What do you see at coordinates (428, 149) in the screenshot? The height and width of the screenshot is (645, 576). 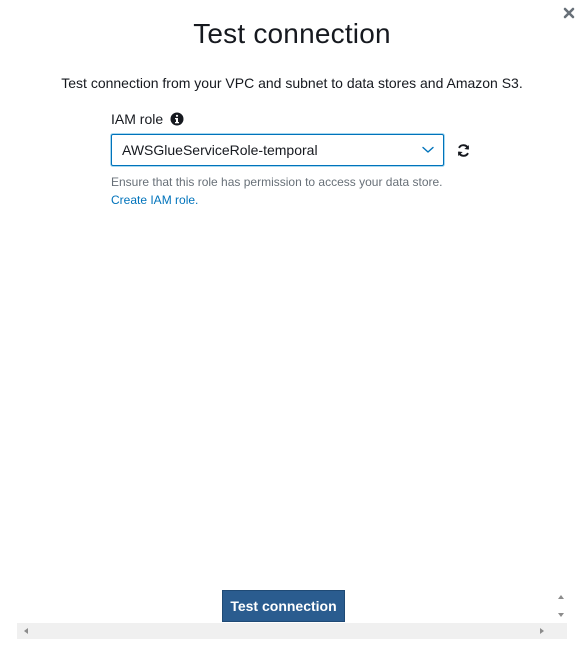 I see `chevron-down-icon` at bounding box center [428, 149].